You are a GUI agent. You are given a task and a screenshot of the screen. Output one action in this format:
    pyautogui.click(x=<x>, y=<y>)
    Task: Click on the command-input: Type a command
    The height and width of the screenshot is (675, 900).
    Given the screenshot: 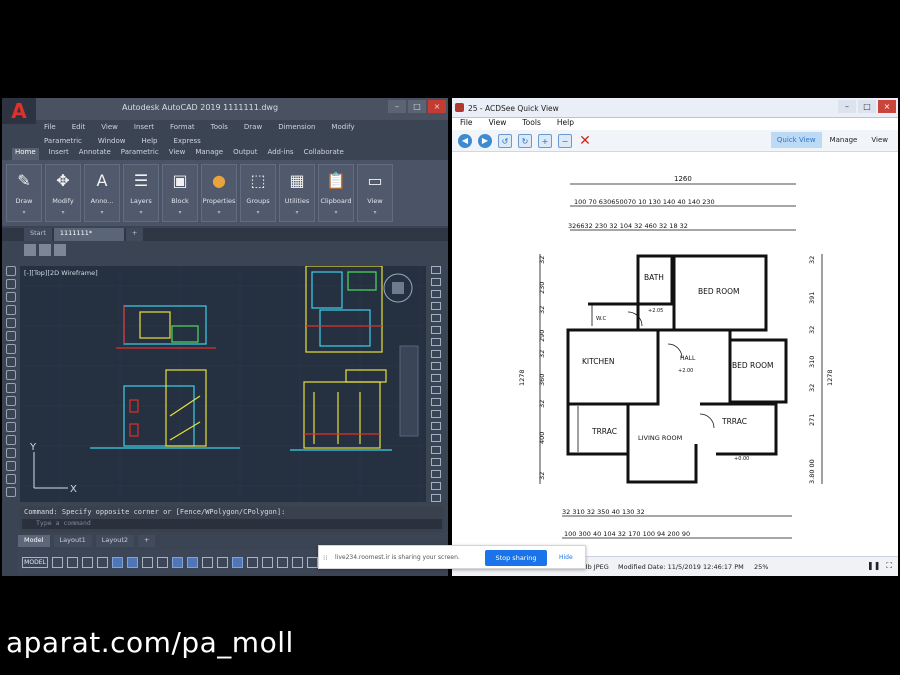 What is the action you would take?
    pyautogui.click(x=232, y=524)
    